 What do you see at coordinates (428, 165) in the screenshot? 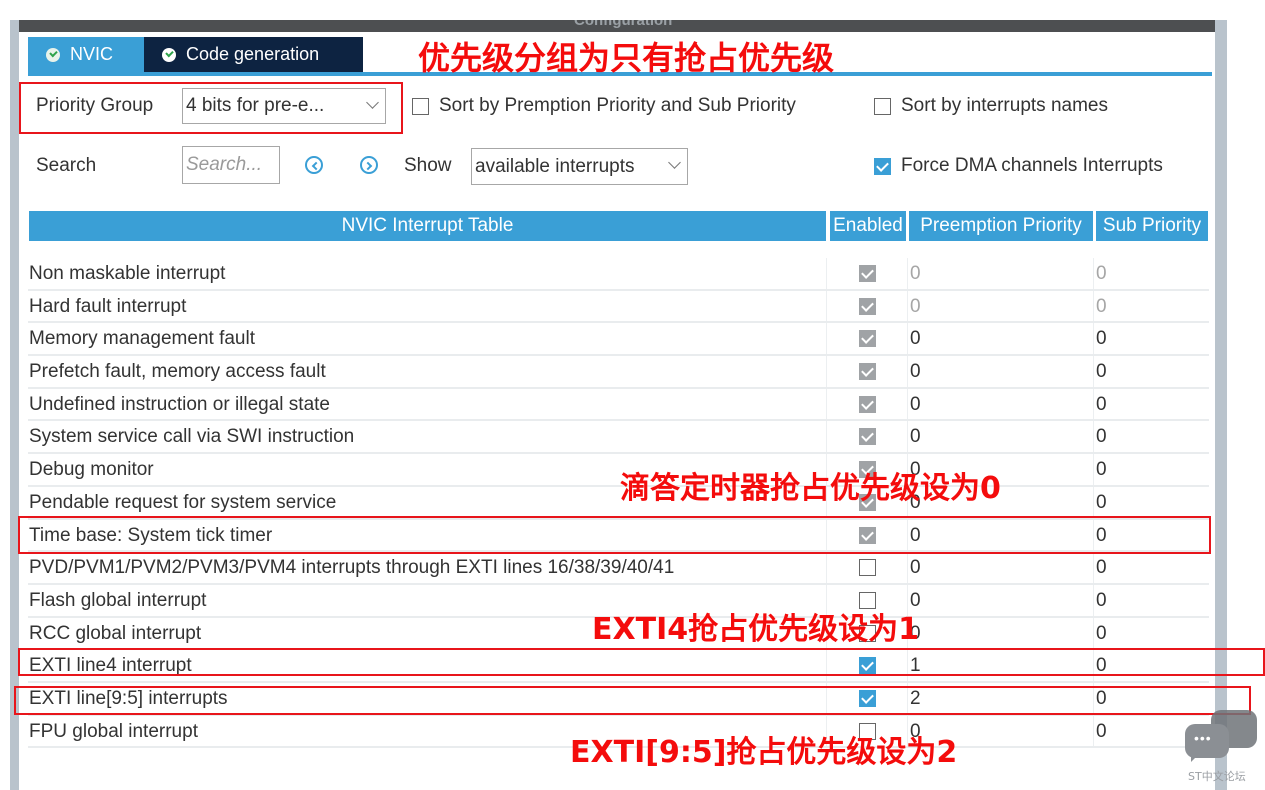
I see `show-label: Show` at bounding box center [428, 165].